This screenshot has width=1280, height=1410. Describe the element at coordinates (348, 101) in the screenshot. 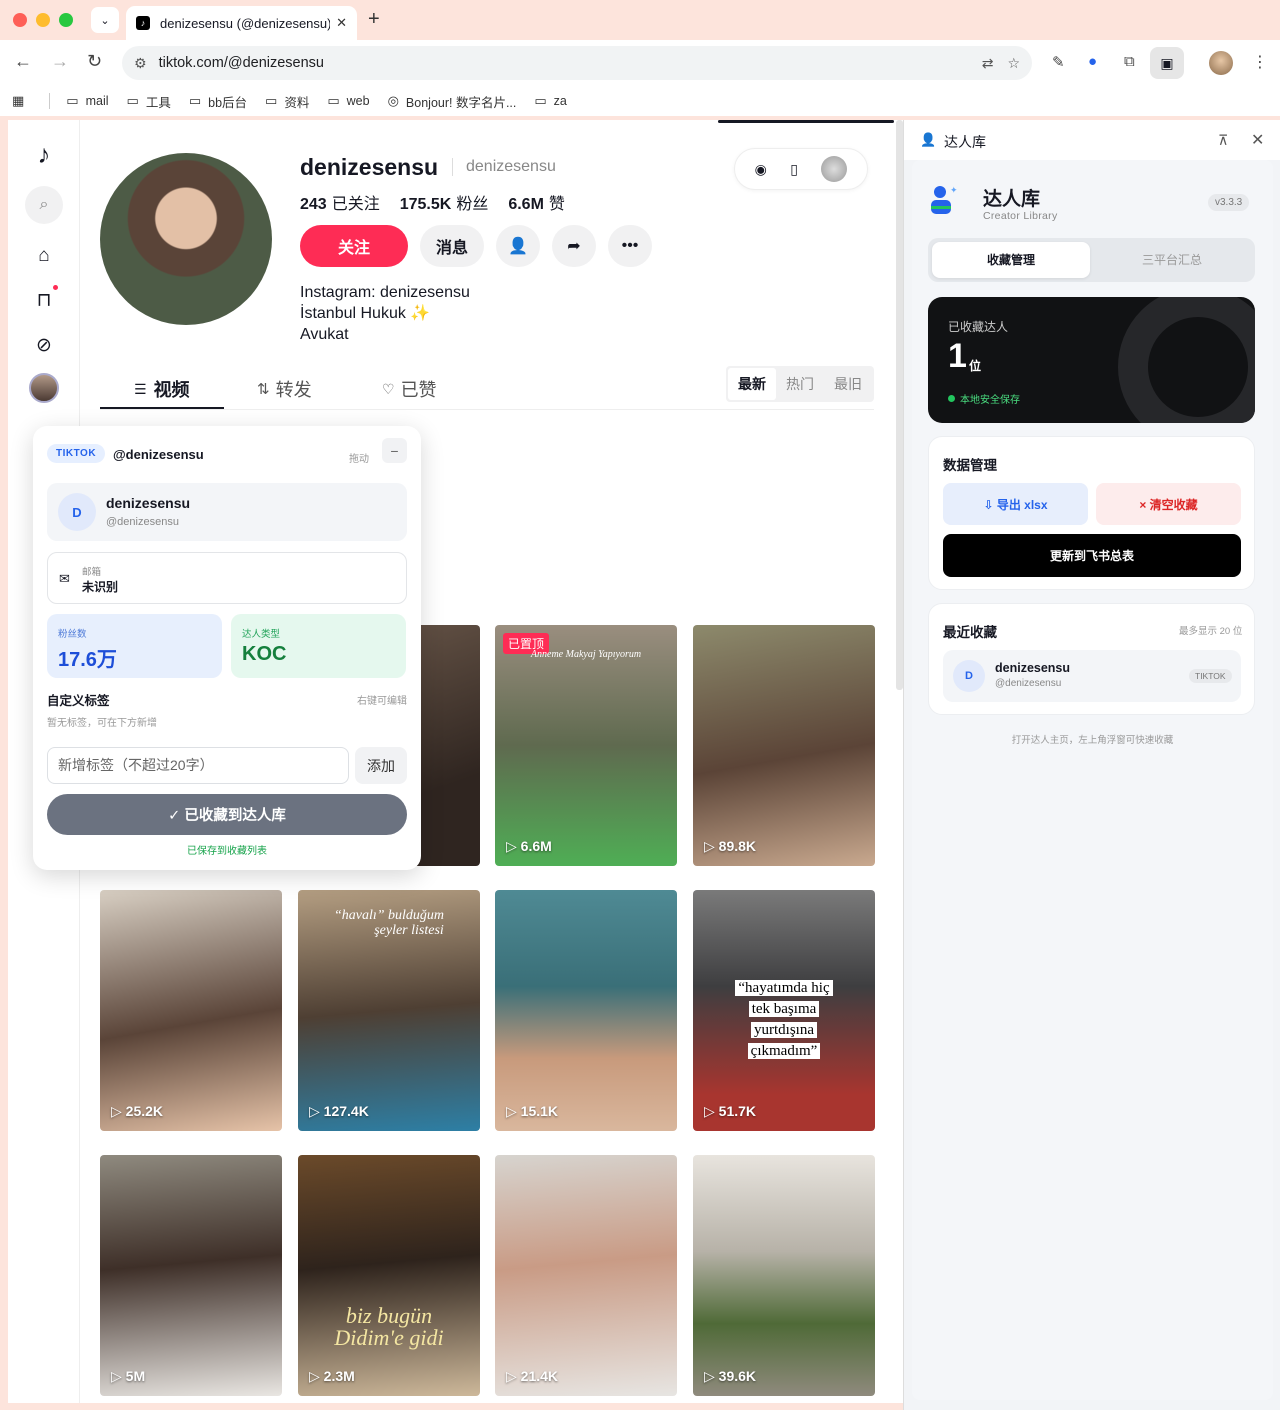

I see `bookmark-web: ▭ web` at that location.